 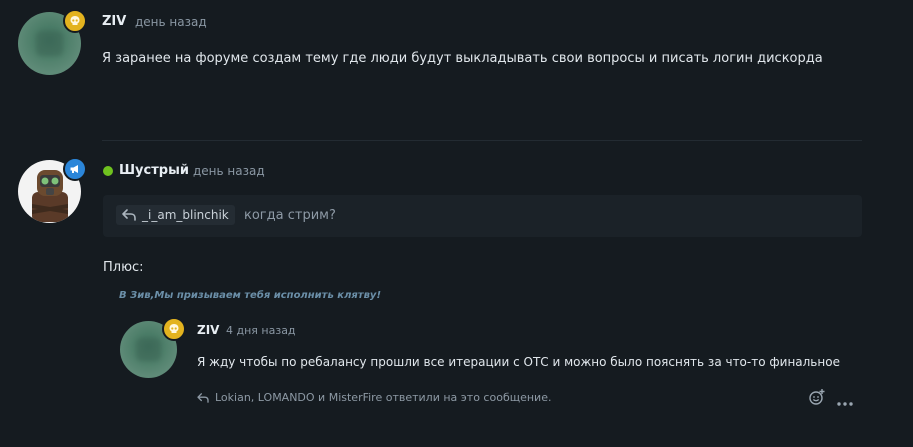 What do you see at coordinates (208, 330) in the screenshot?
I see `embedded-username: ZIV` at bounding box center [208, 330].